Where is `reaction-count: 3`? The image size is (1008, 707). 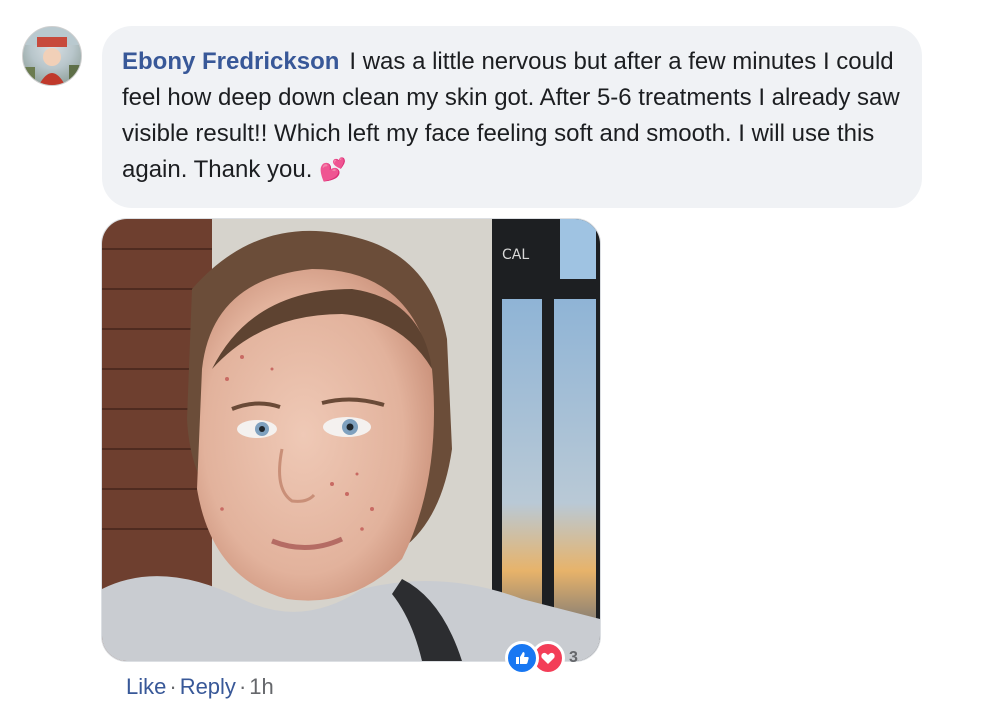 reaction-count: 3 is located at coordinates (573, 657).